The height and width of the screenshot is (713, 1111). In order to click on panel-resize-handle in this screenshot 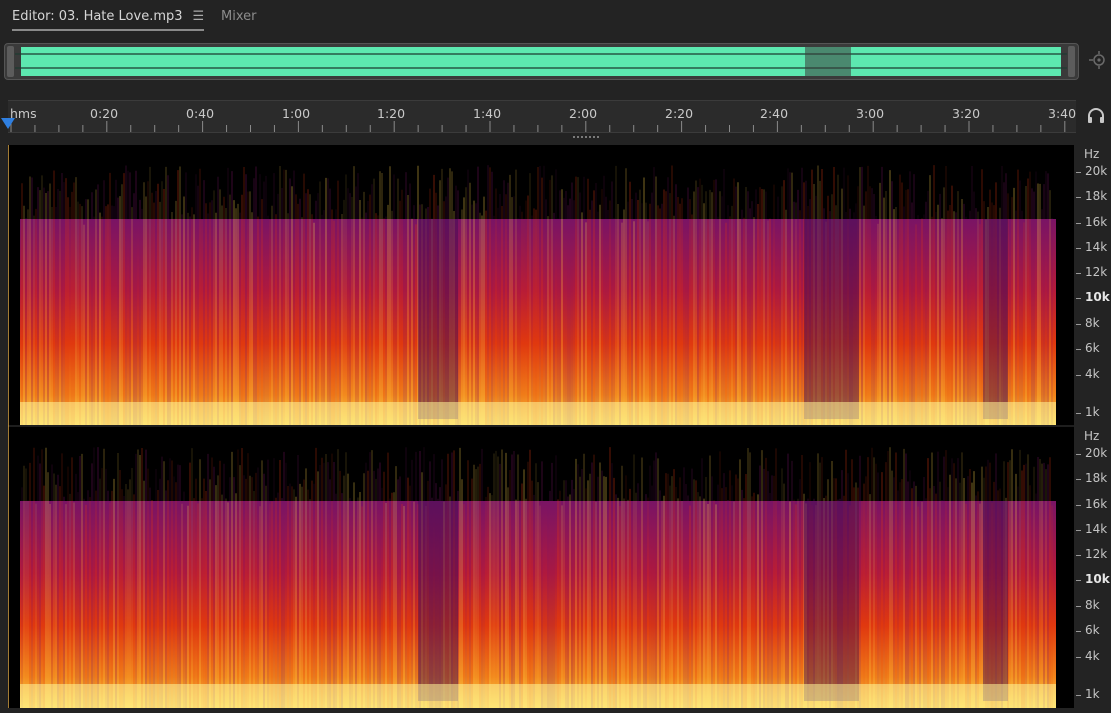, I will do `click(587, 138)`.